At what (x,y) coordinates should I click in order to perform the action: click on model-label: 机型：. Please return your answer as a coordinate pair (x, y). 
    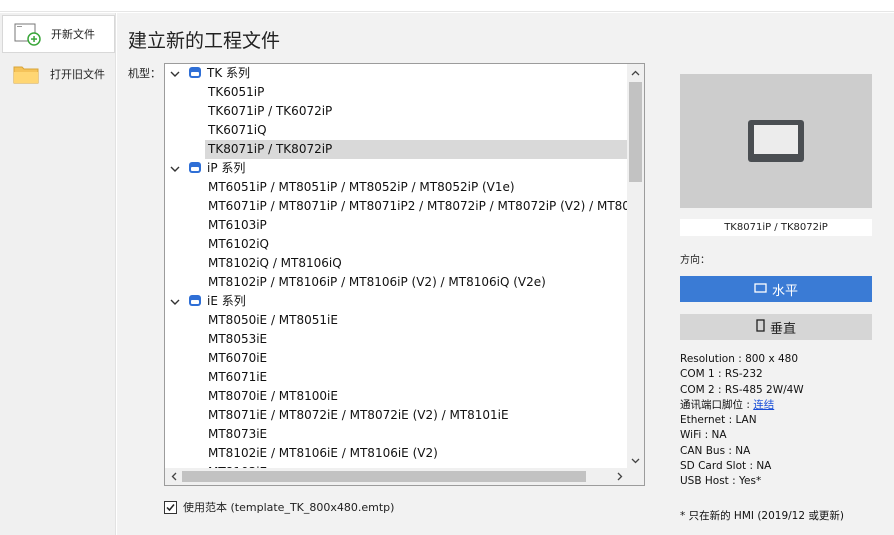
    Looking at the image, I should click on (144, 73).